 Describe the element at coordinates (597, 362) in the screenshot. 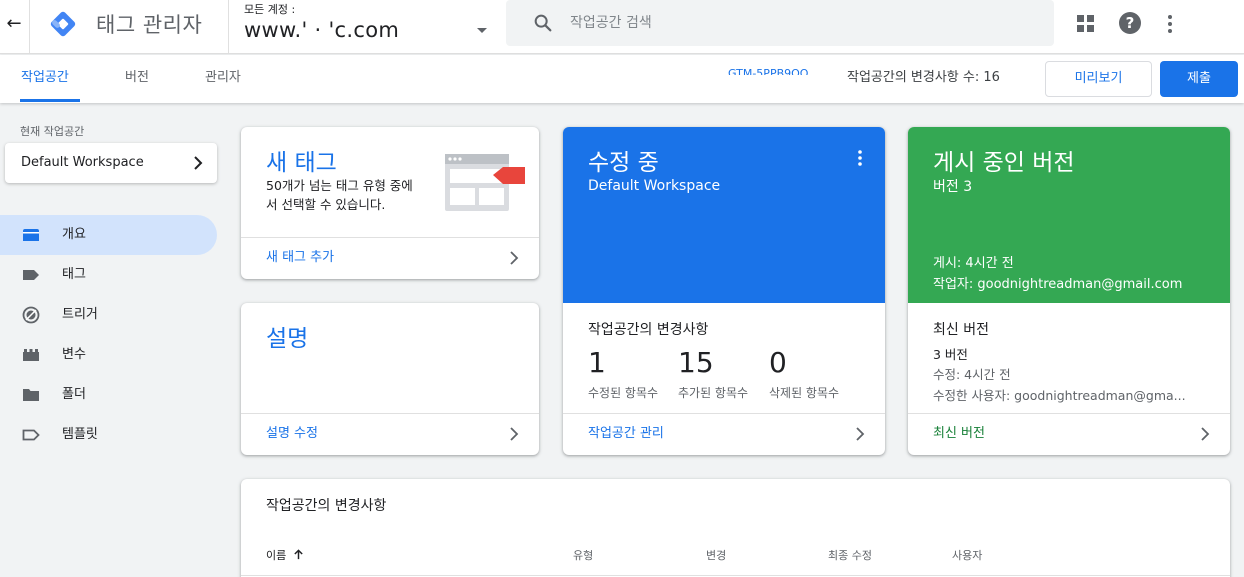

I see `modified-count: 1` at that location.